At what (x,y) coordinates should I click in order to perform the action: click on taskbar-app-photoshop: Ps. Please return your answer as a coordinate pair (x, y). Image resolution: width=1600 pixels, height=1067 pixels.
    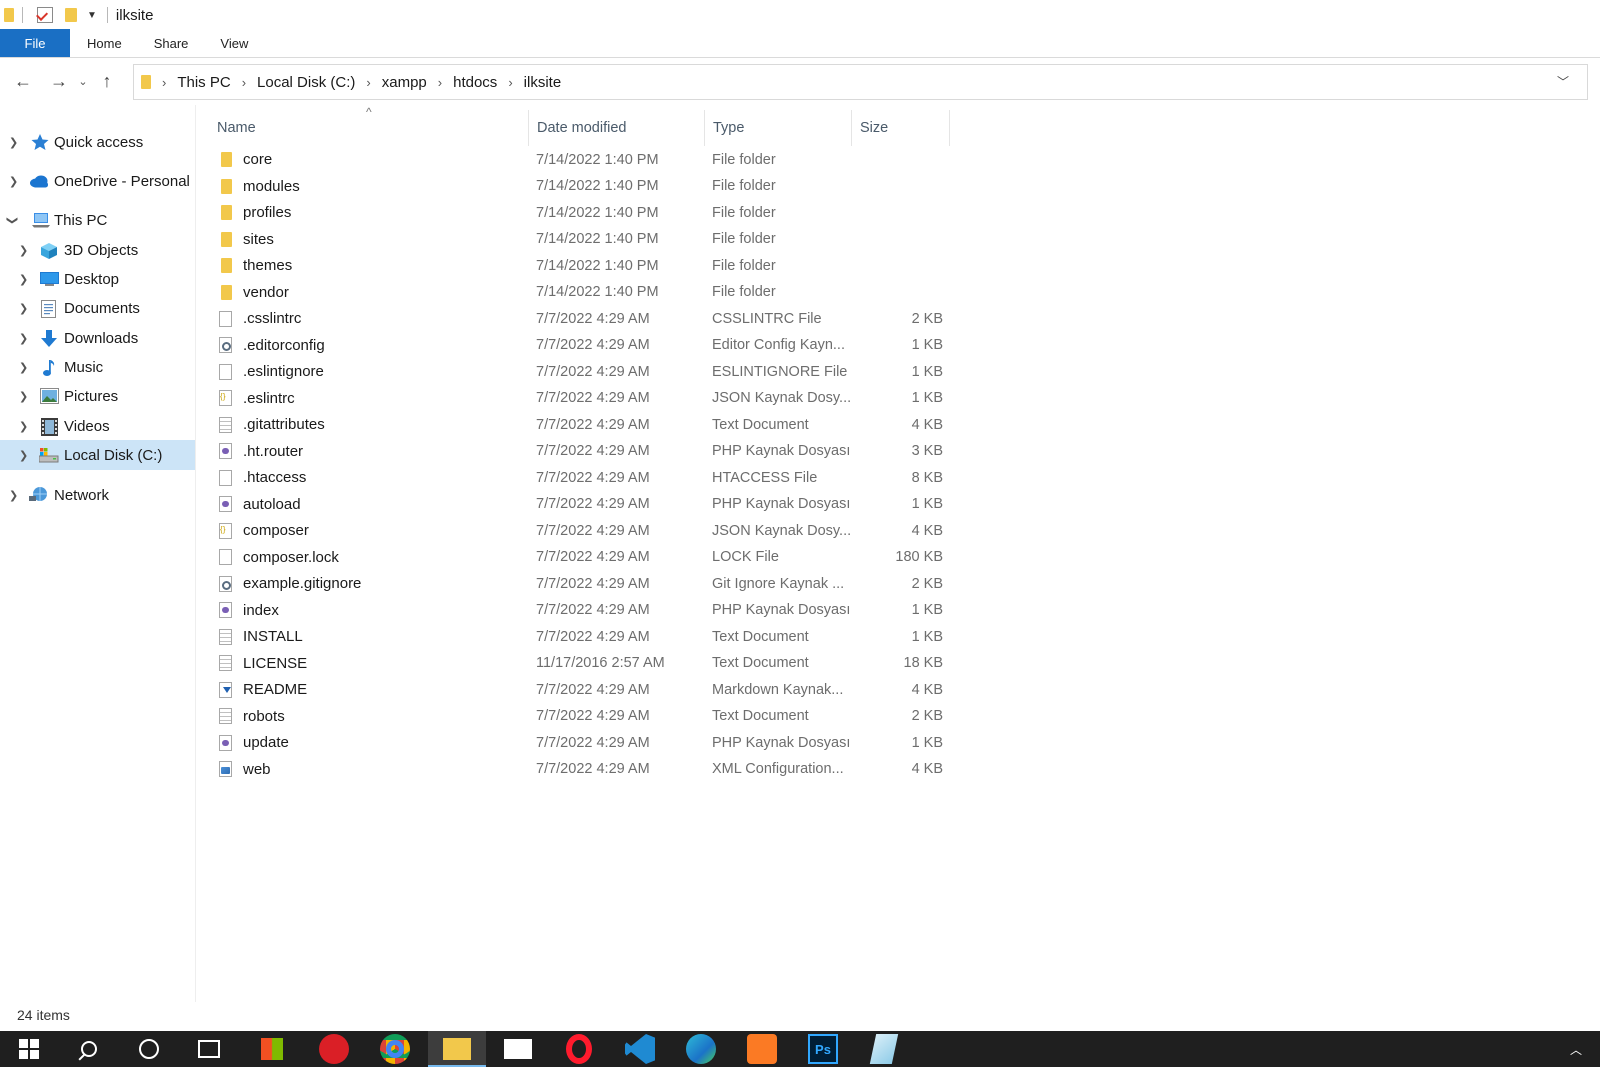
    Looking at the image, I should click on (823, 1049).